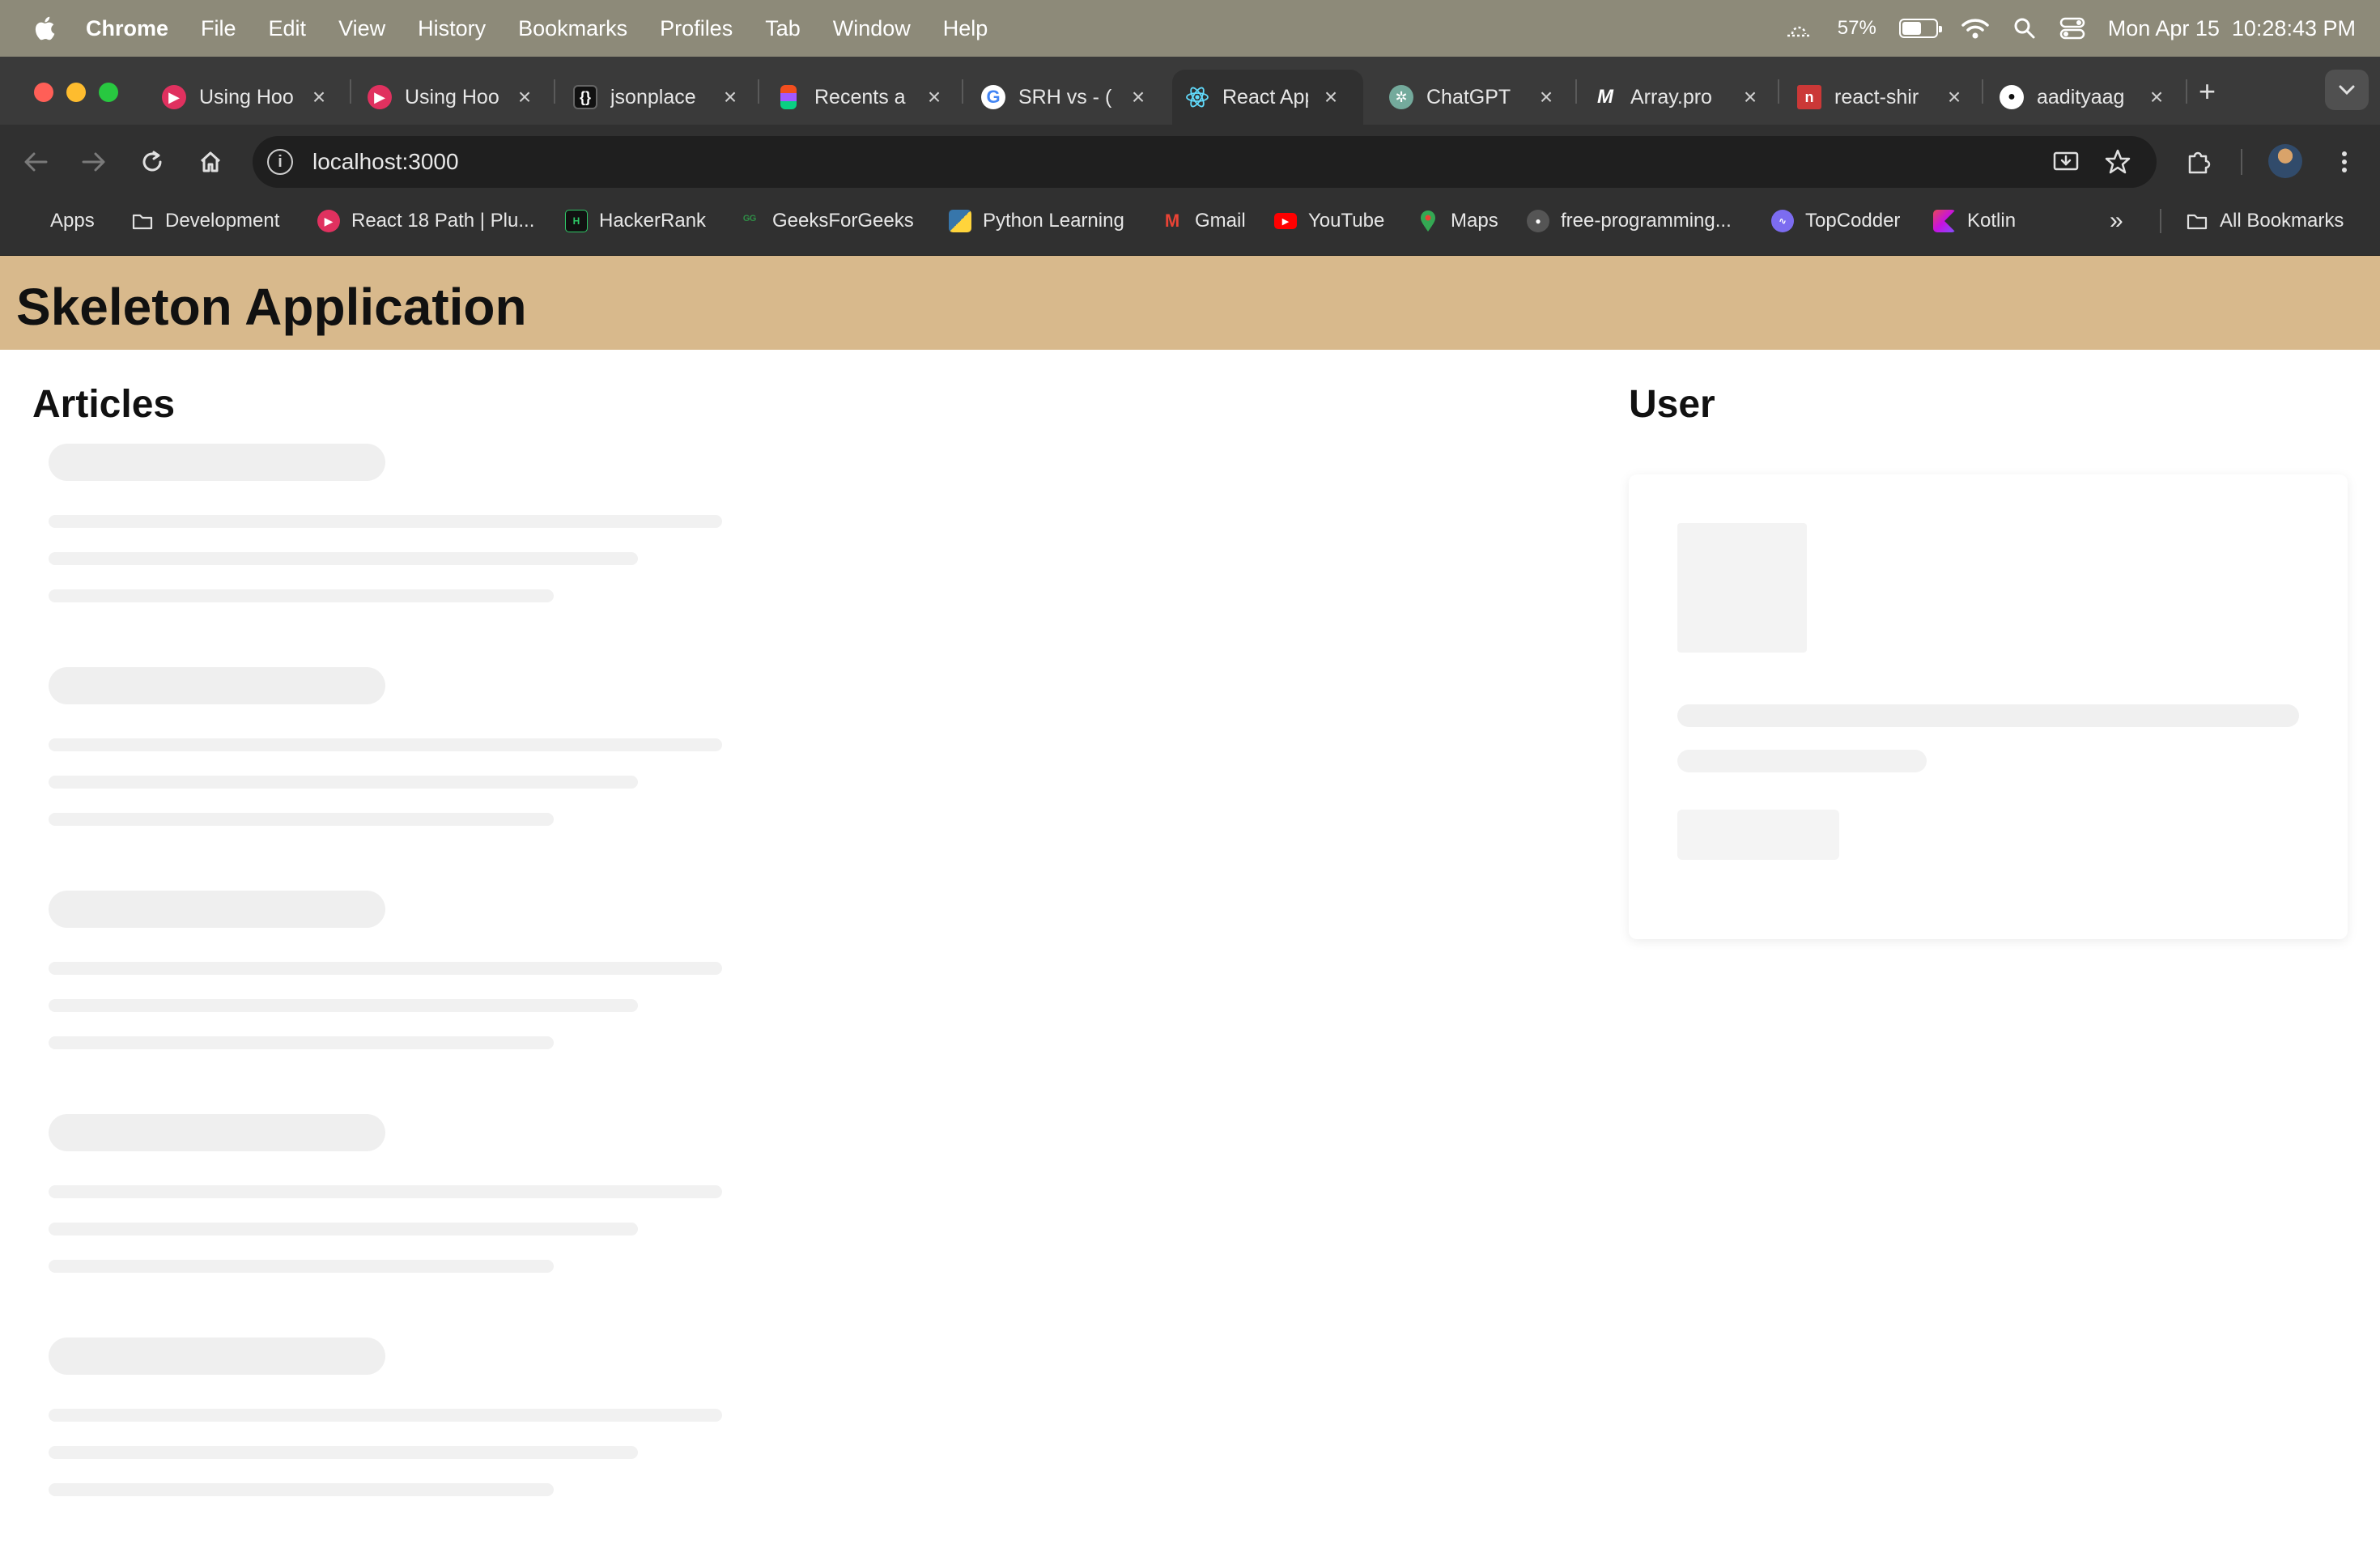 The height and width of the screenshot is (1548, 2380). I want to click on bookmark-label: Apps, so click(72, 221).